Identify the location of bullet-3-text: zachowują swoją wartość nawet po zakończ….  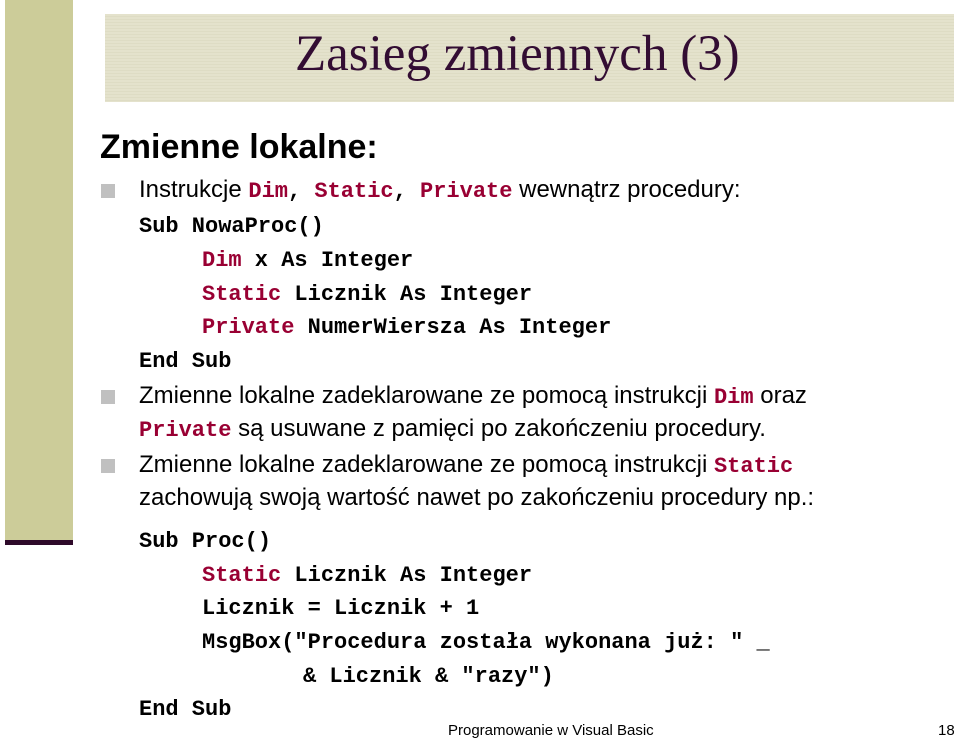
(477, 497).